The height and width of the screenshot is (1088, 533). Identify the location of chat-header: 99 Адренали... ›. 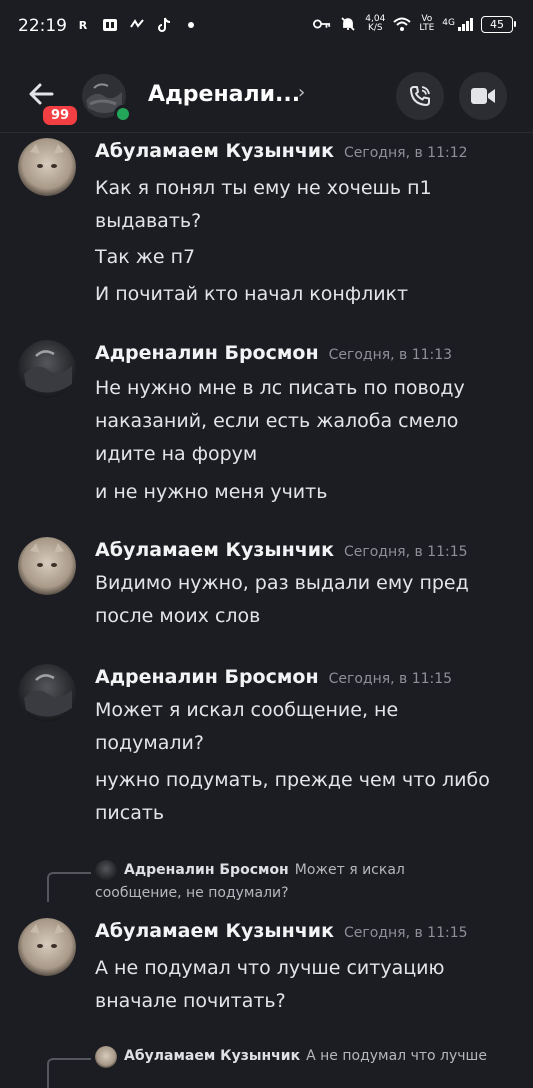
(266, 96).